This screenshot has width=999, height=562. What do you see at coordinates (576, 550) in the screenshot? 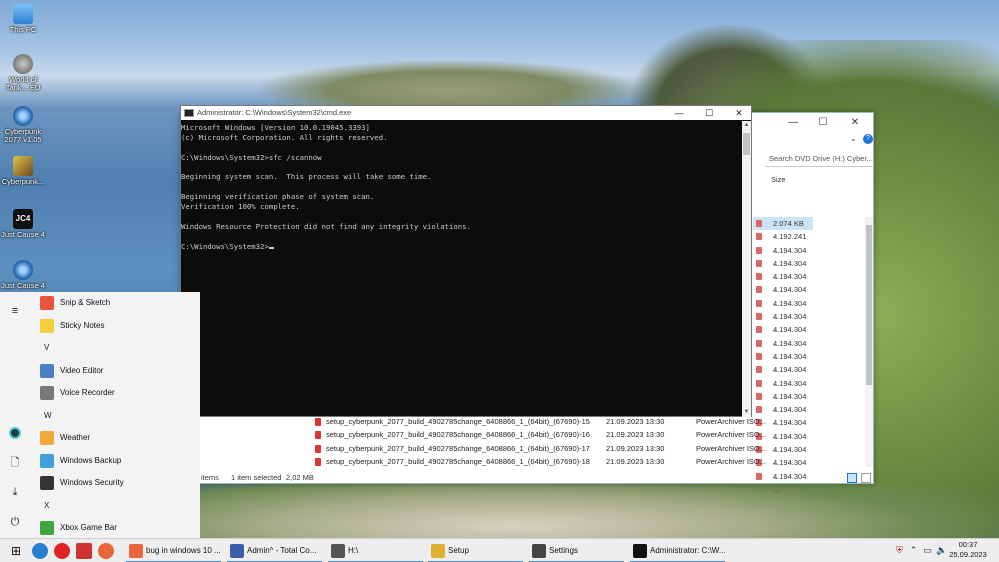
I see `taskbar-task: Settings` at bounding box center [576, 550].